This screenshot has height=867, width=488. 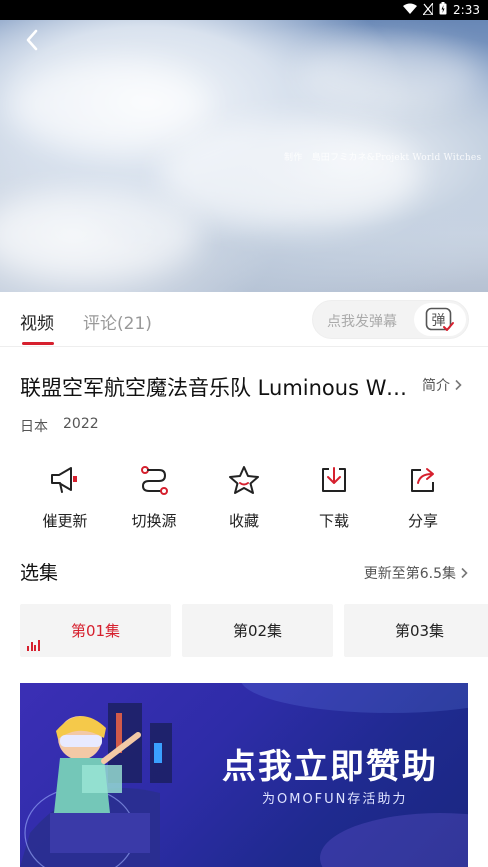 I want to click on episode-list: 第01集 第02集 第03集, so click(x=254, y=630).